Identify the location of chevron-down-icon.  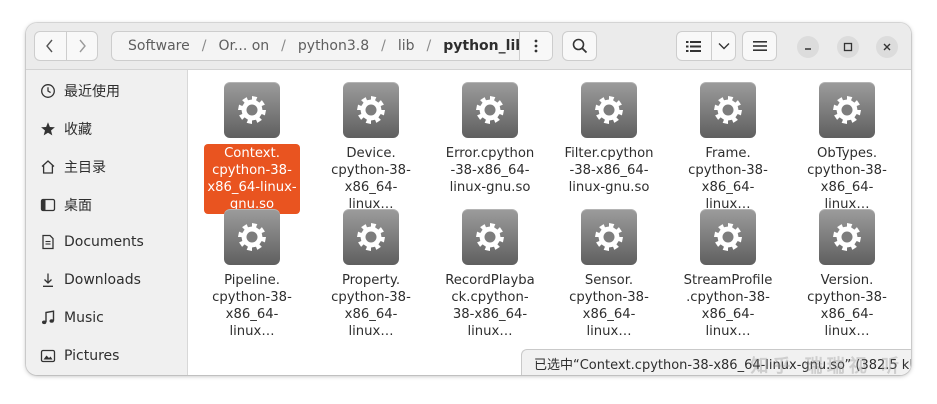
(723, 46).